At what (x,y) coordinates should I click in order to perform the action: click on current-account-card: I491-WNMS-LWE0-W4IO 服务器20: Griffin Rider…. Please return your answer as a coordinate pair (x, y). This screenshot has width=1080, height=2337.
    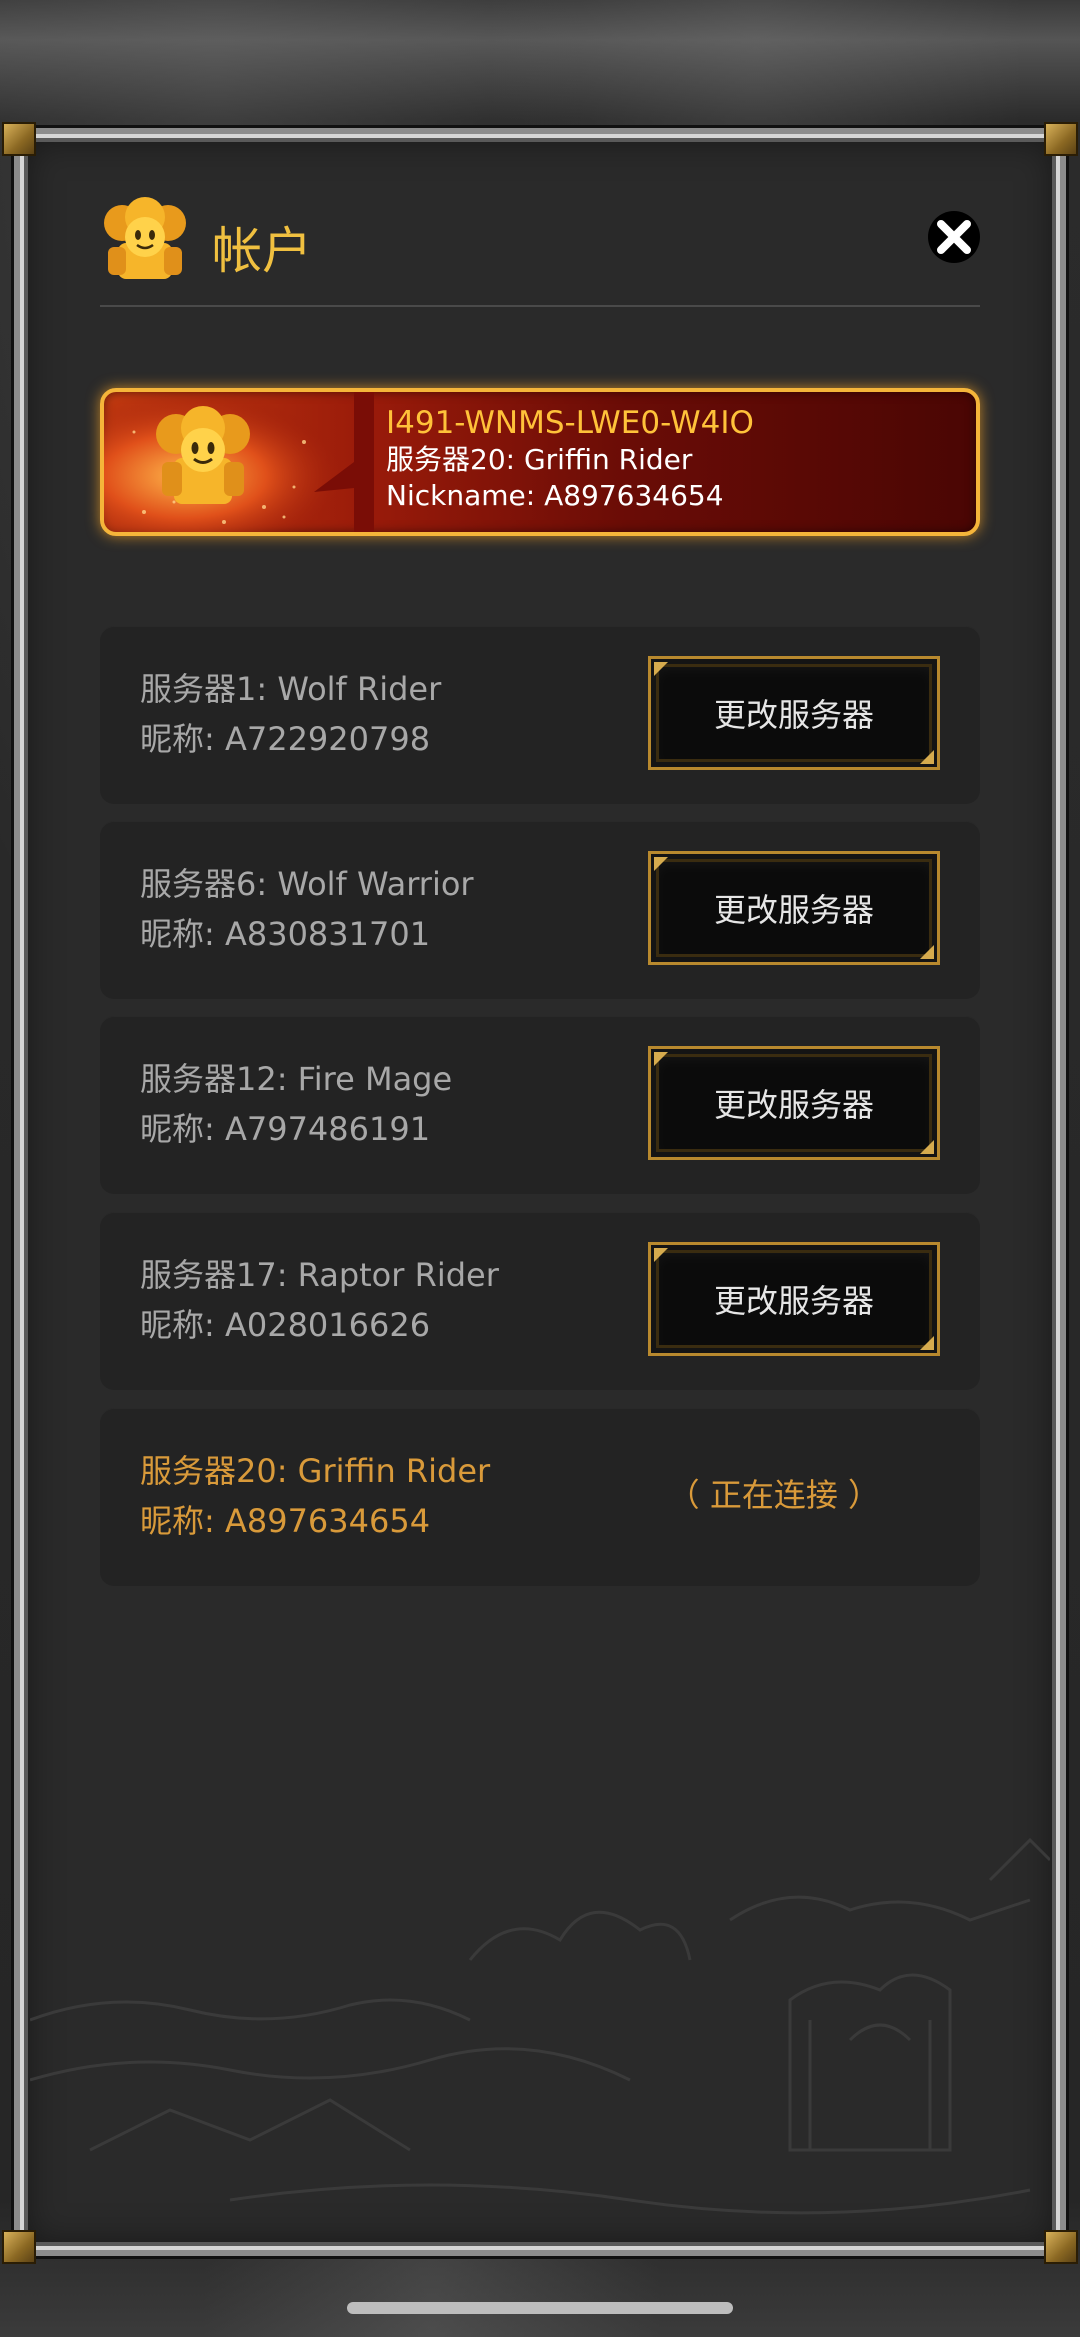
    Looking at the image, I should click on (540, 462).